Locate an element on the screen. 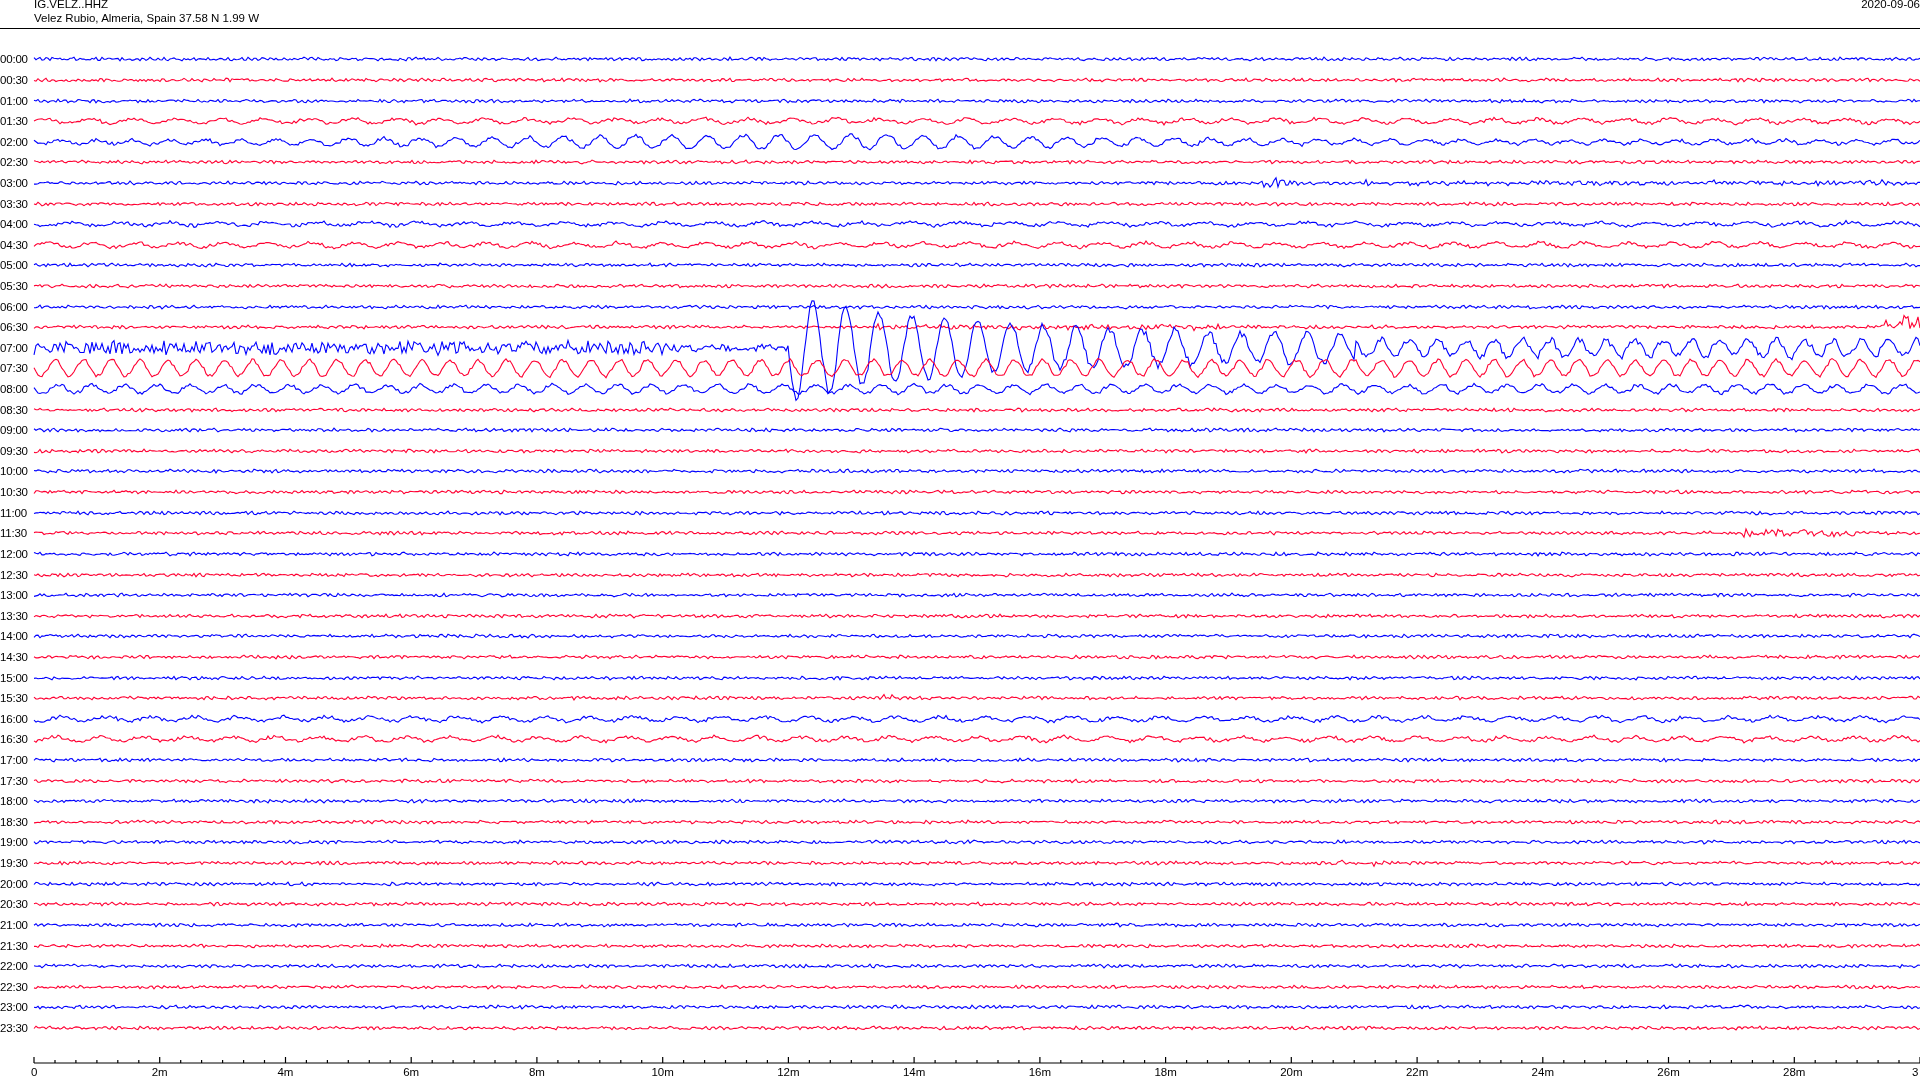  axis-tick-label: 4m is located at coordinates (285, 1072).